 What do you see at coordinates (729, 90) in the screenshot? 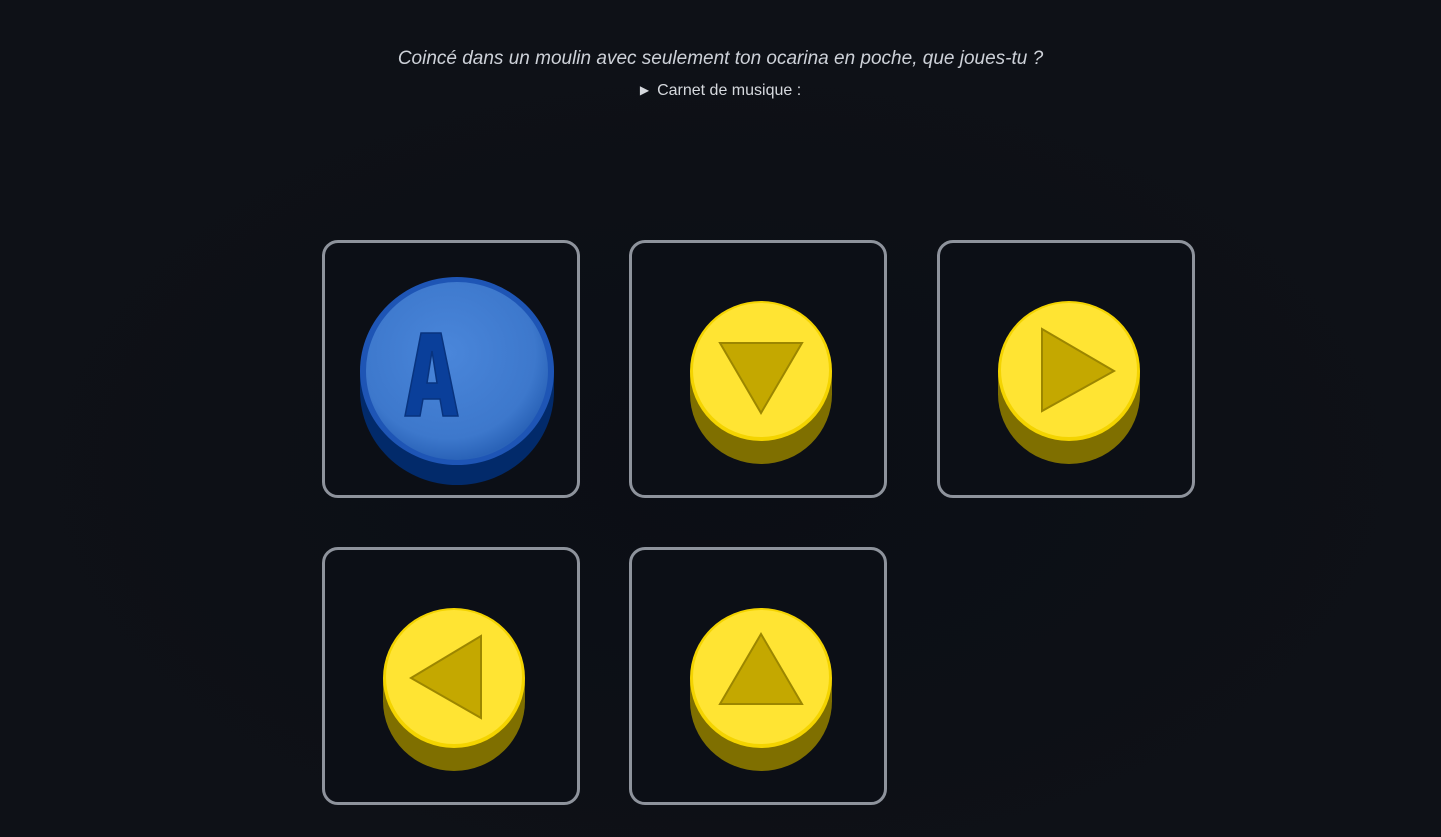
I see `music-notebook-label: Carnet de musique :` at bounding box center [729, 90].